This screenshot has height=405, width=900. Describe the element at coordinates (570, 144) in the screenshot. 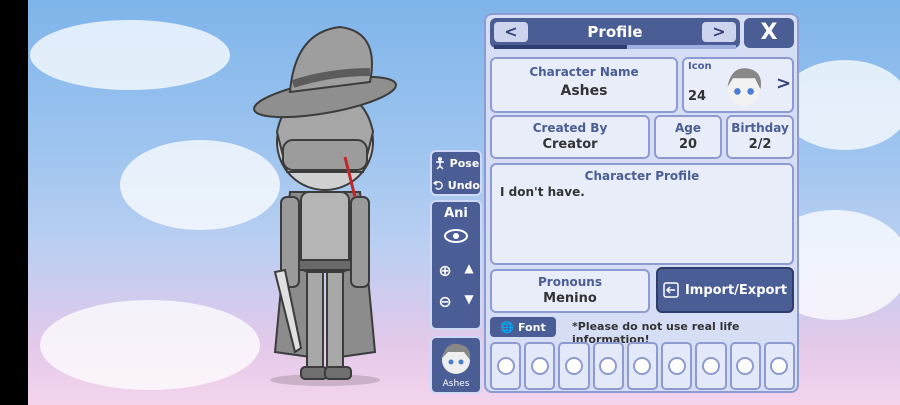

I see `created-by-value: Creator` at that location.